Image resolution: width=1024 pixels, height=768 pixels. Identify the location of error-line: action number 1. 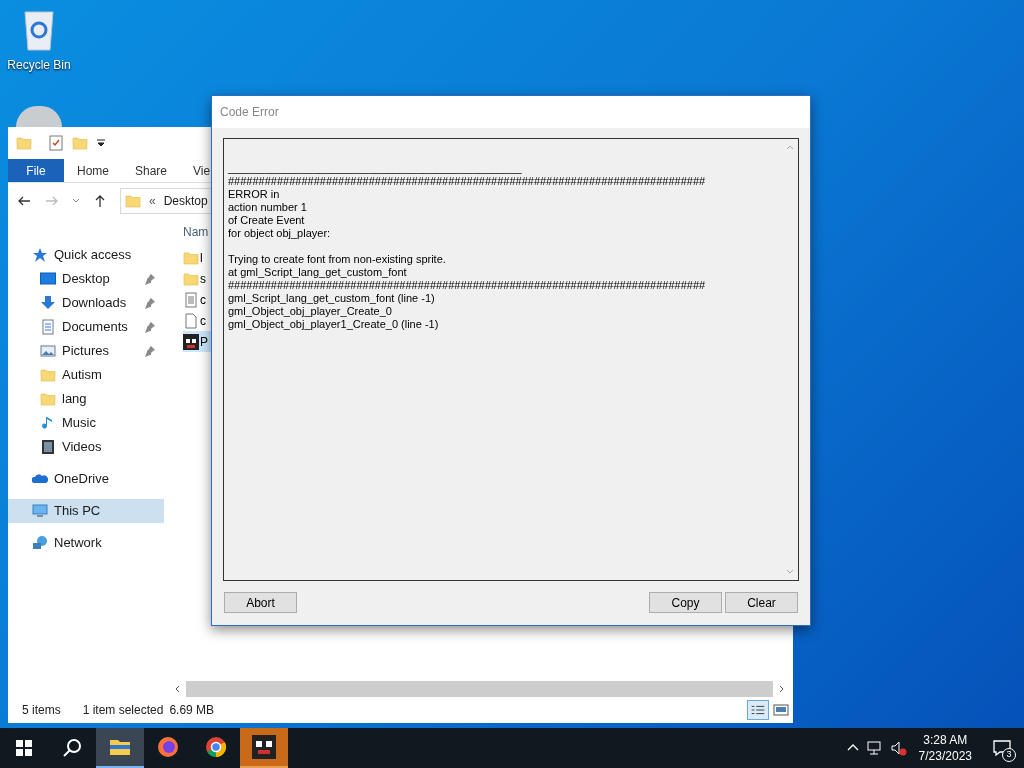
(267, 207).